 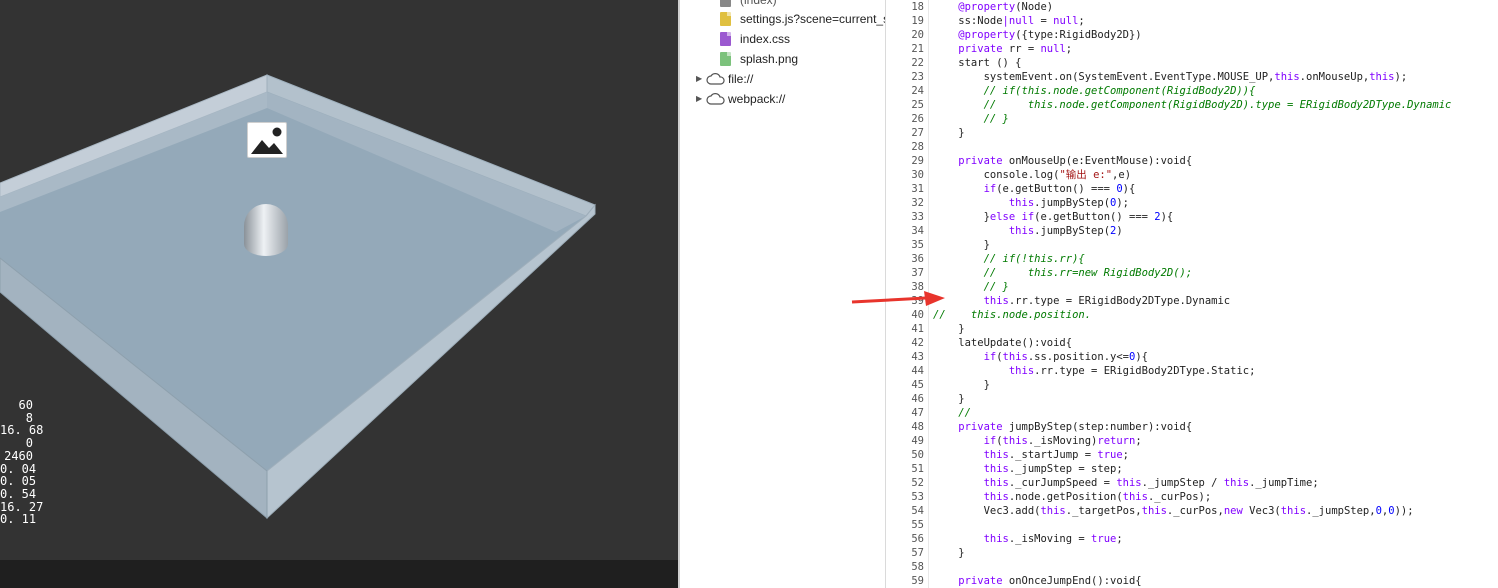 What do you see at coordinates (905, 147) in the screenshot?
I see `line-number: 28` at bounding box center [905, 147].